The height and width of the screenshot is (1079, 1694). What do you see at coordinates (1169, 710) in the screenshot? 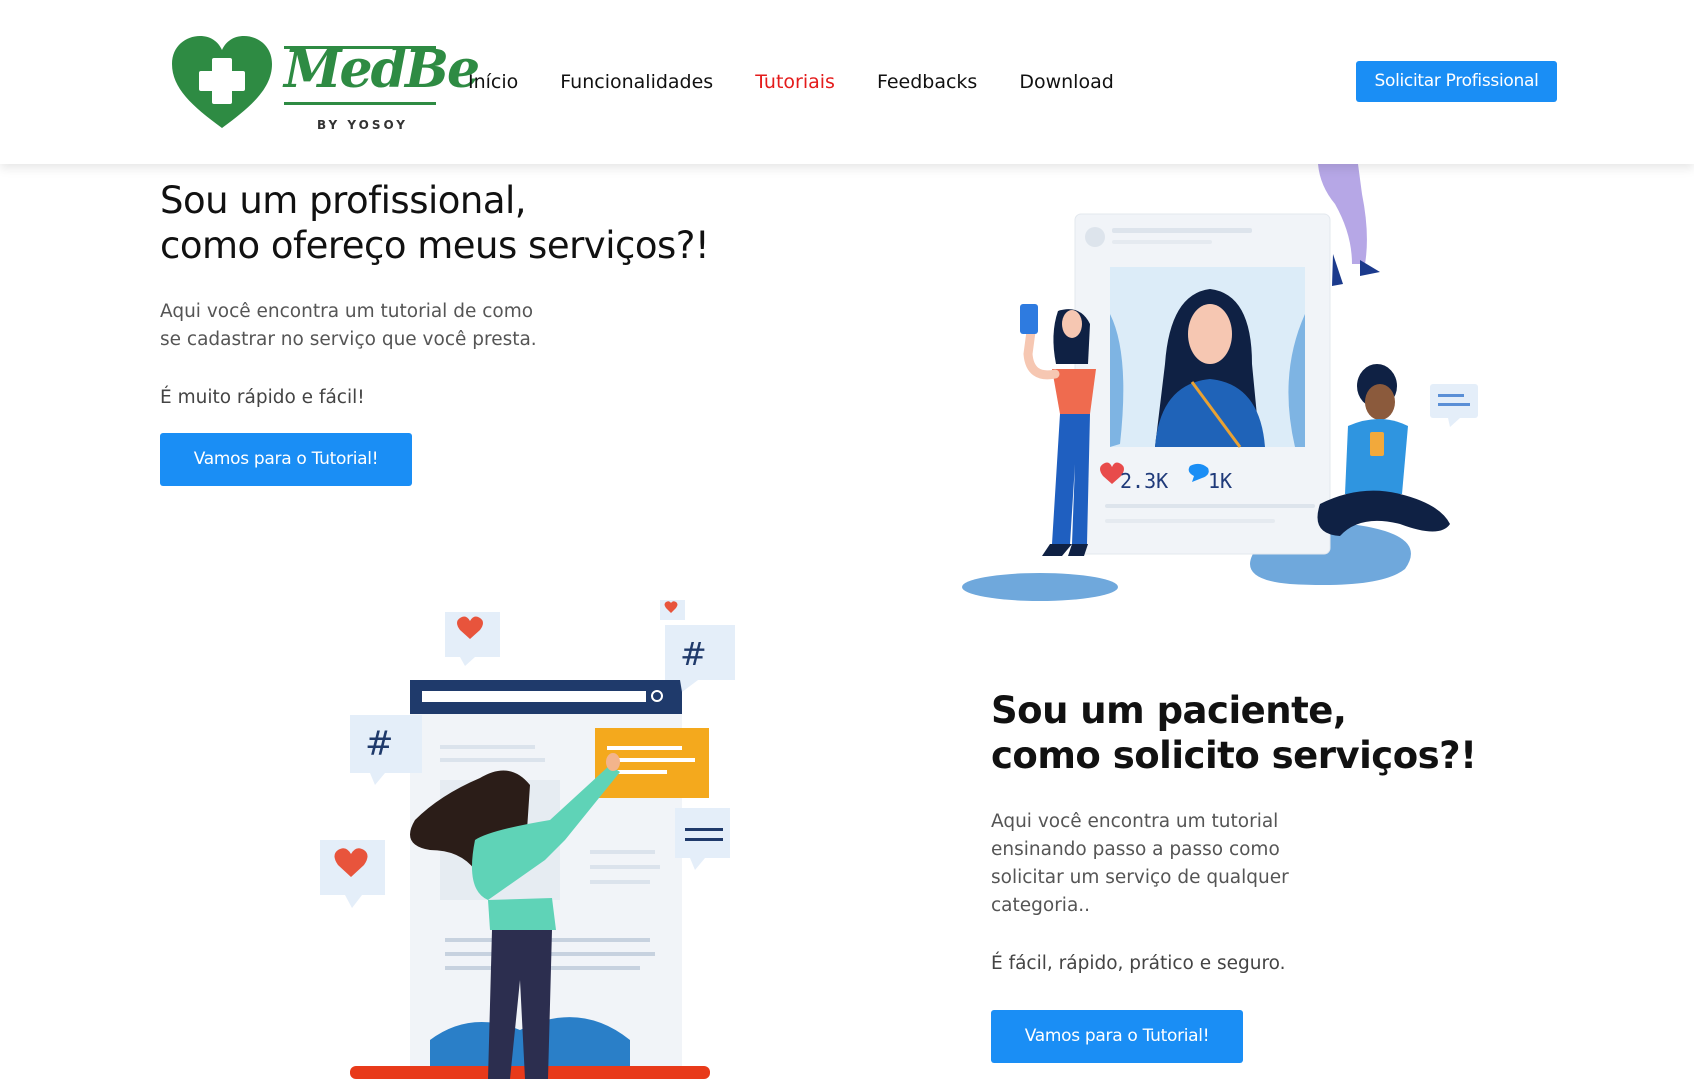
I see `heading-line: Sou um paciente,` at bounding box center [1169, 710].